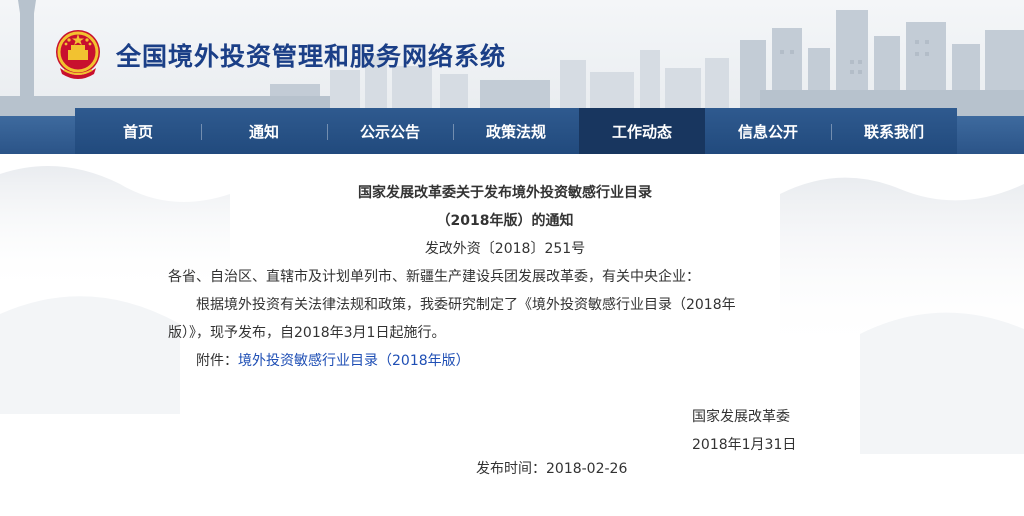 Image resolution: width=1024 pixels, height=516 pixels. Describe the element at coordinates (311, 55) in the screenshot. I see `site-title: 全国境外投资管理和服务网络系统` at that location.